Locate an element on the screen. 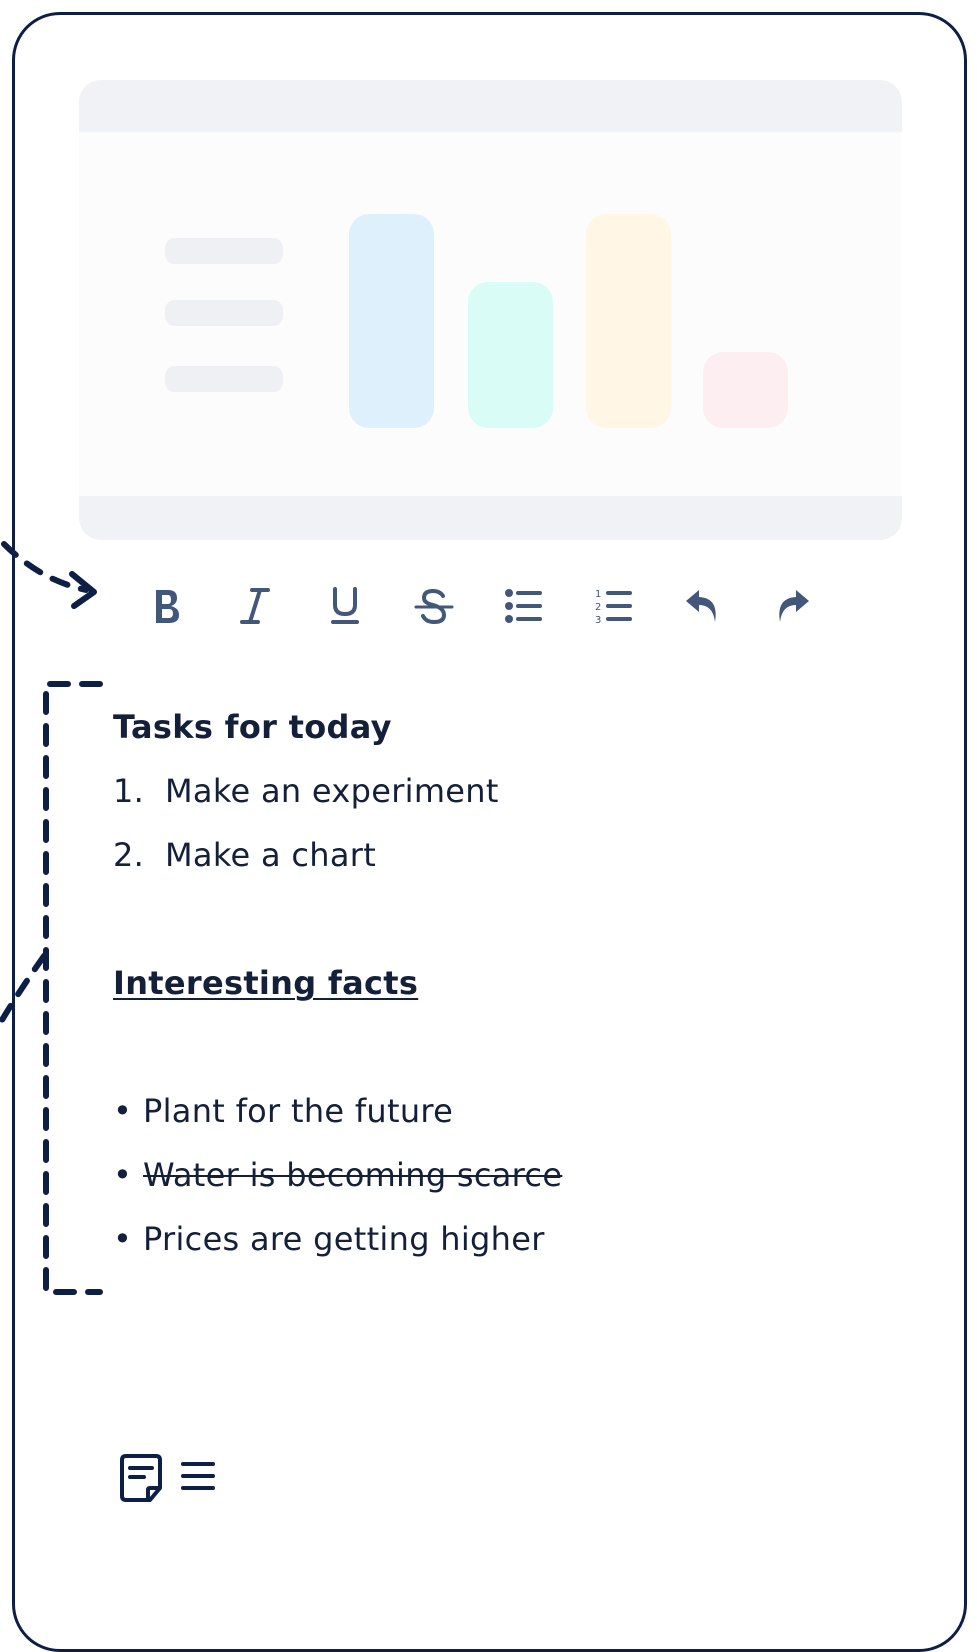 This screenshot has width=977, height=1652. tasks-heading: Tasks for today is located at coordinates (252, 727).